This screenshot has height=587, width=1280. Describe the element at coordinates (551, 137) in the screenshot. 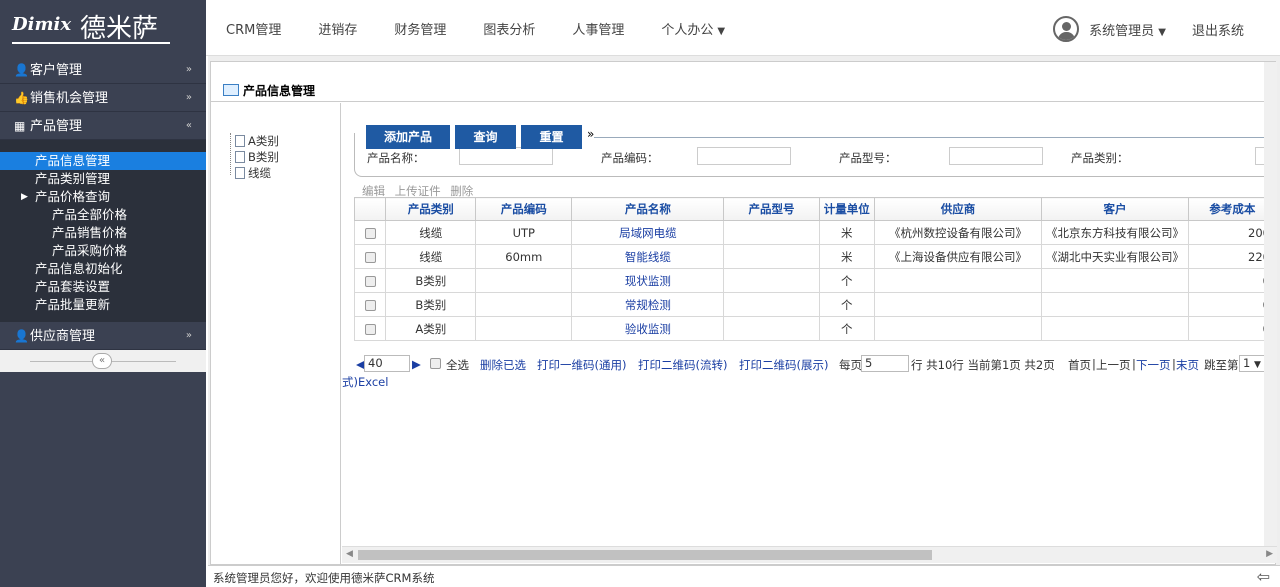

I see `reset-button: 重置` at that location.